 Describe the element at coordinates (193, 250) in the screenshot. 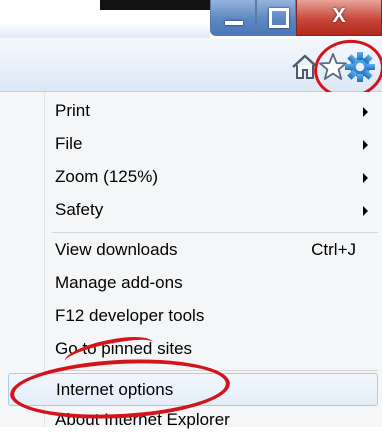

I see `menu-item-view-downloads: View downloads Ctrl+J` at that location.